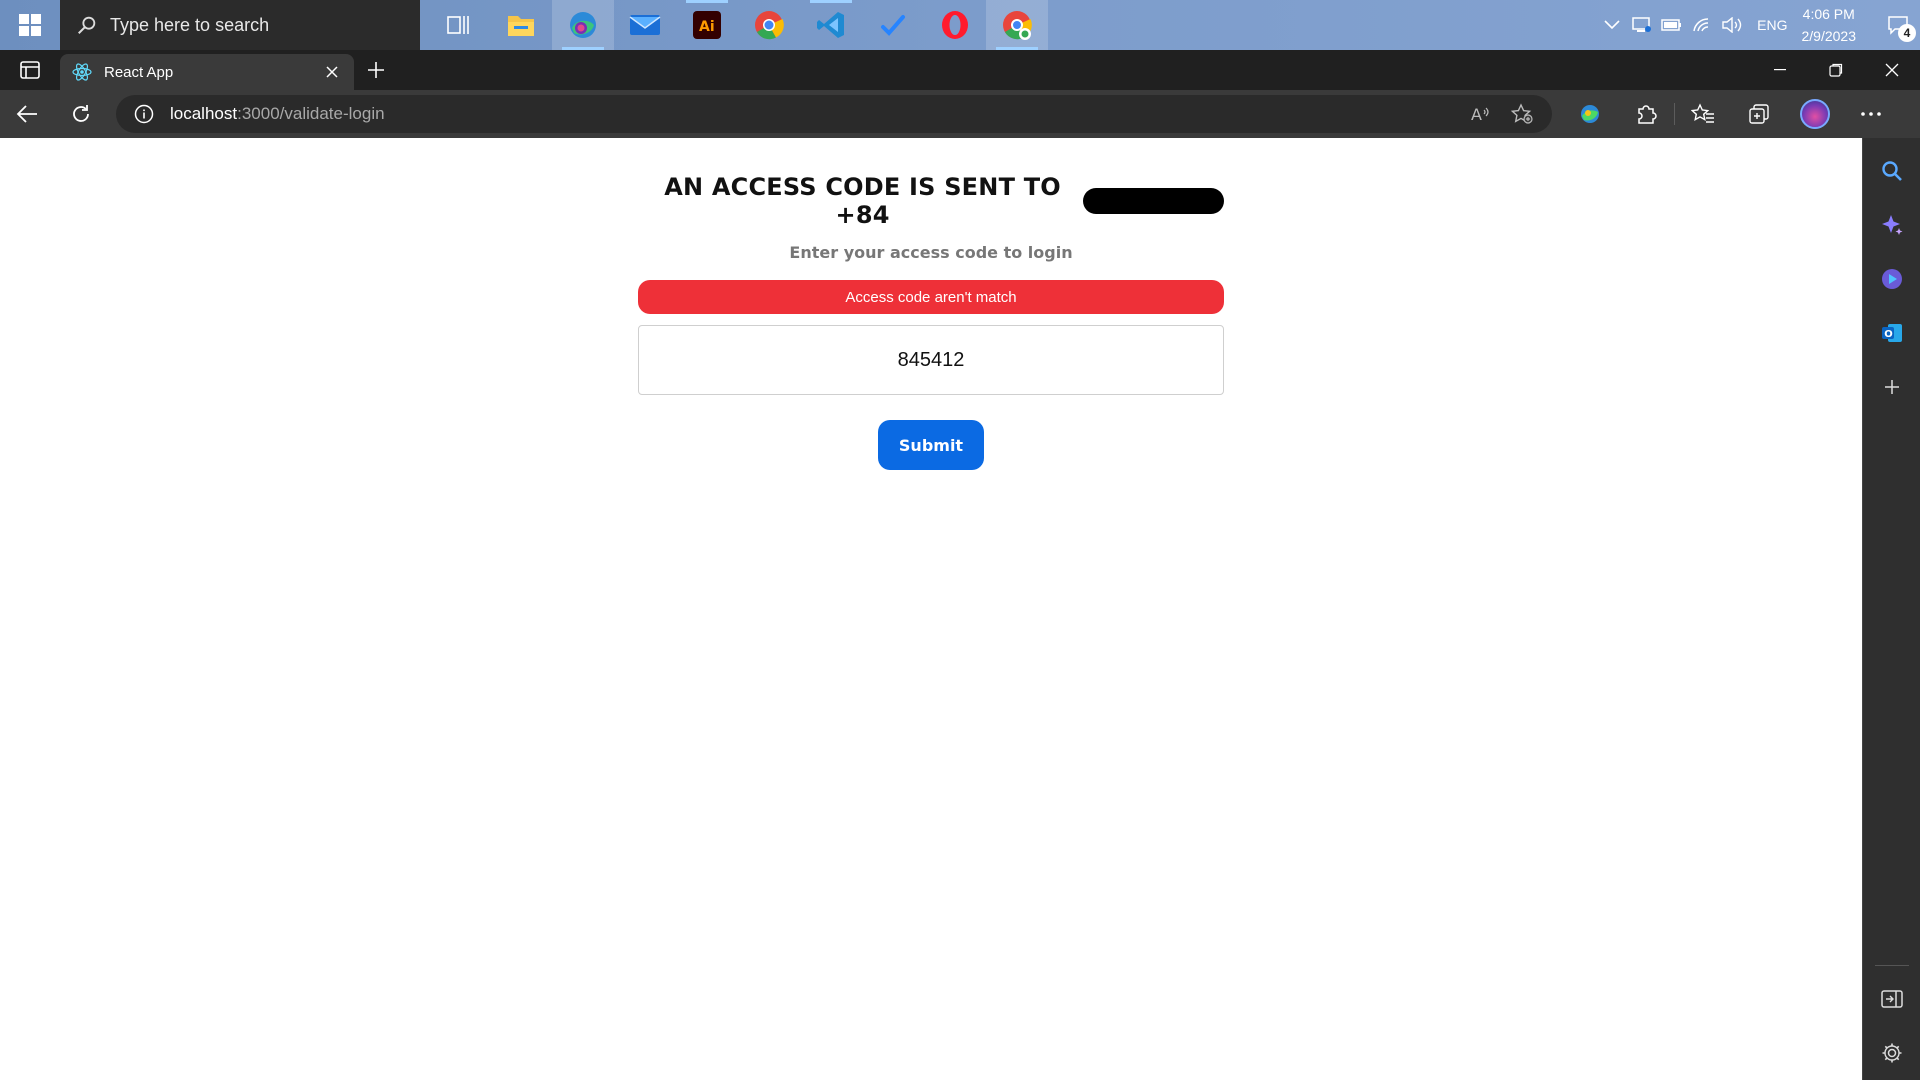 This screenshot has width=1920, height=1080. Describe the element at coordinates (1888, 334) in the screenshot. I see `svg-text: O` at that location.